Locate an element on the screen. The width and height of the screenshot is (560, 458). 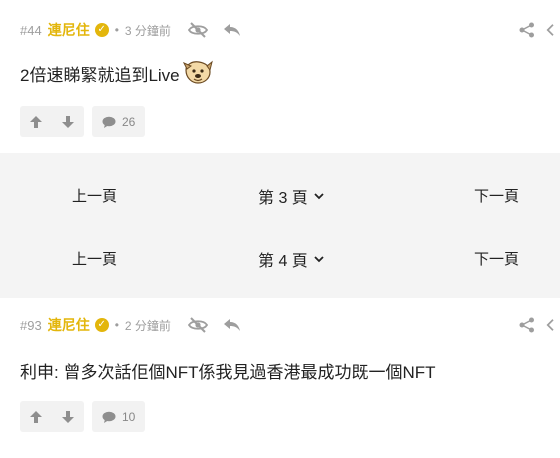
page-label: 第 3 頁 is located at coordinates (283, 198).